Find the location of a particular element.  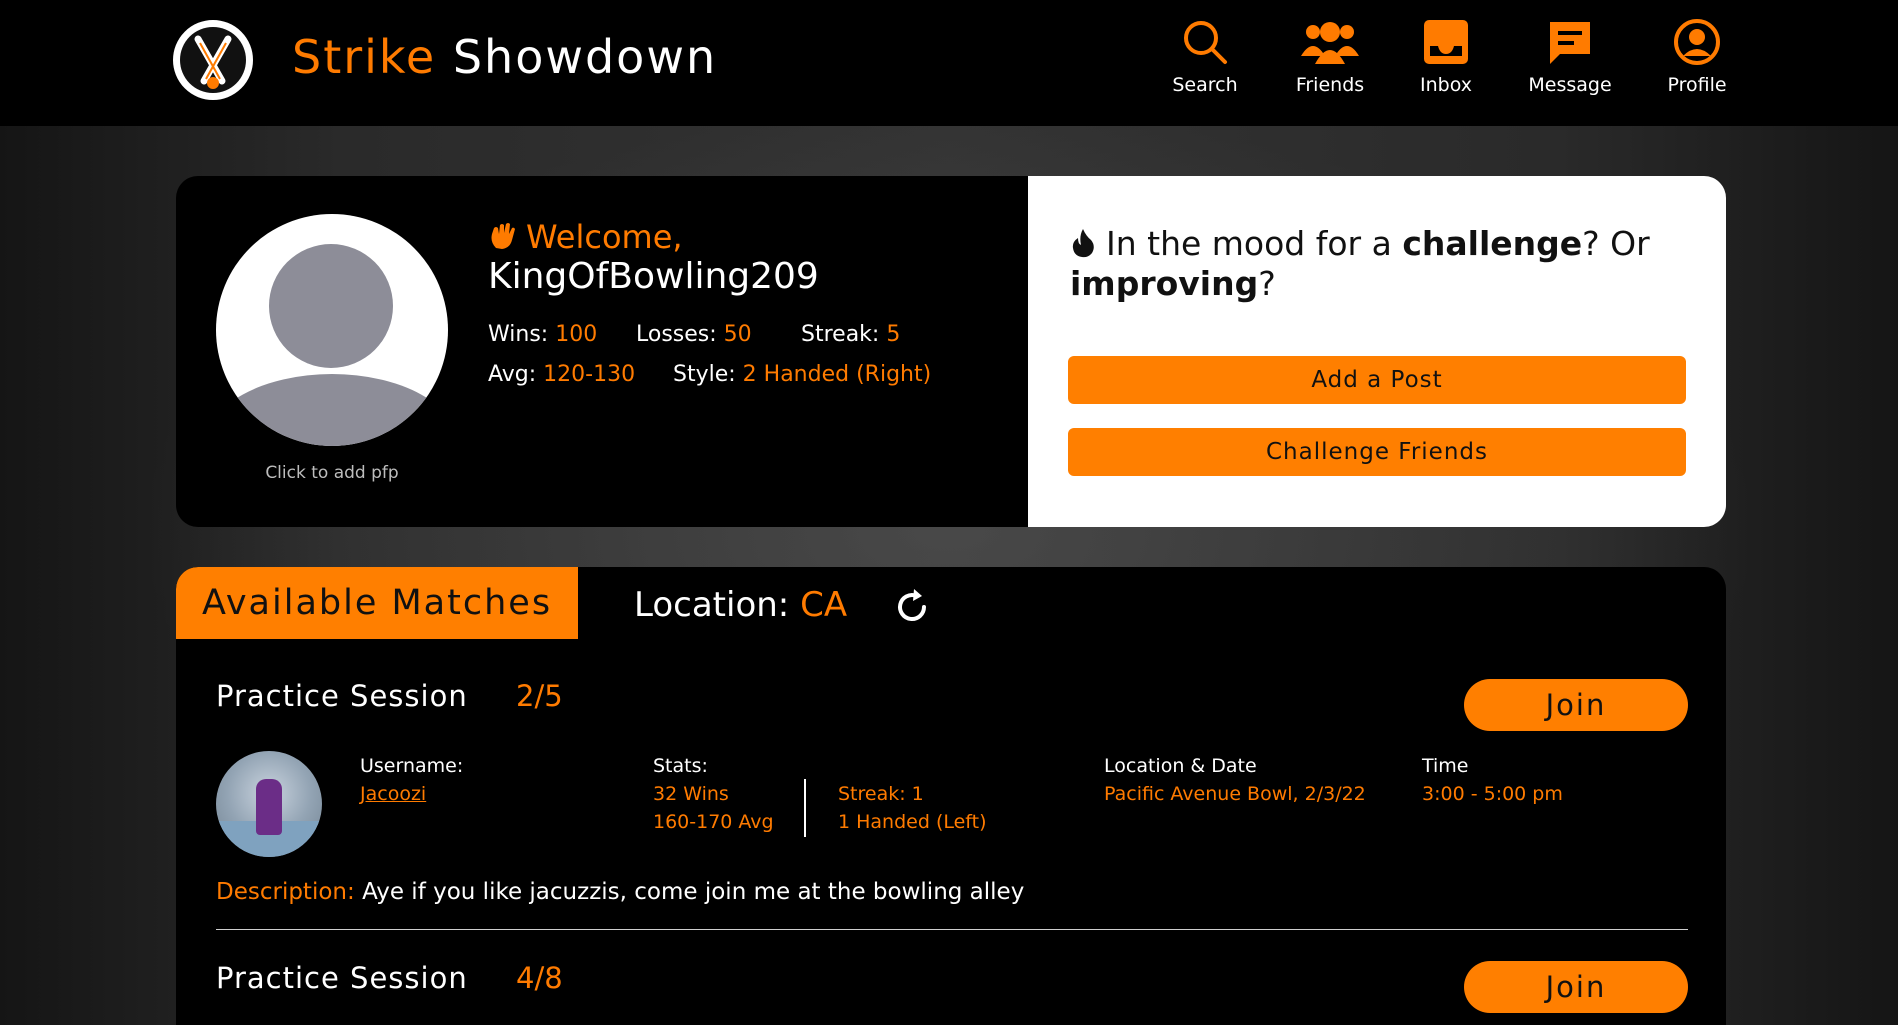

app-title-part2: Showdown is located at coordinates (585, 57).